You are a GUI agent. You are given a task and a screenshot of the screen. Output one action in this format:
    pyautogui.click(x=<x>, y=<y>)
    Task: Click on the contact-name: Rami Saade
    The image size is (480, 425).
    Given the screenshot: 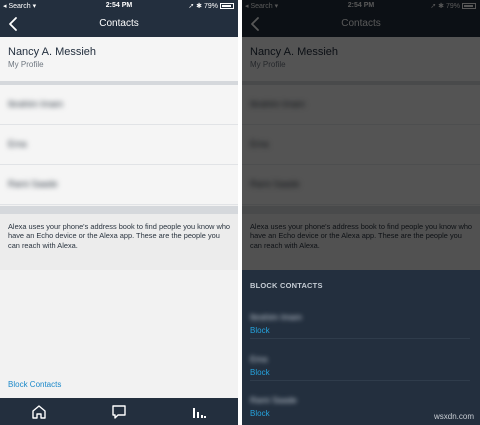 What is the action you would take?
    pyautogui.click(x=33, y=184)
    